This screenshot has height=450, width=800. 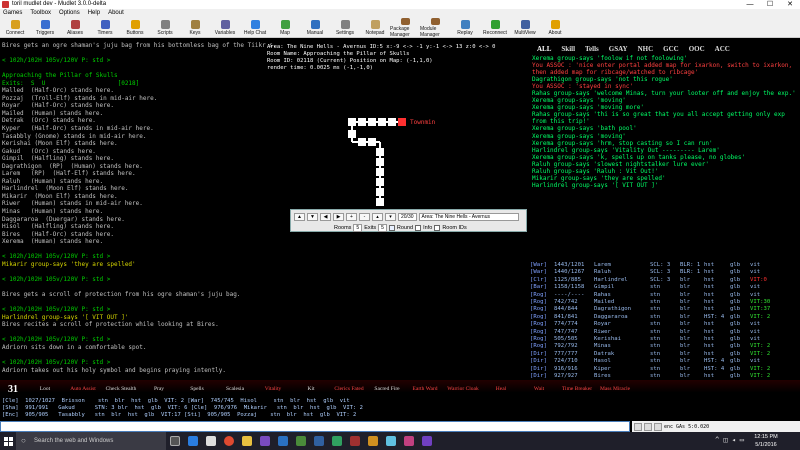 I want to click on room-ids-checkbox, so click(x=437, y=227).